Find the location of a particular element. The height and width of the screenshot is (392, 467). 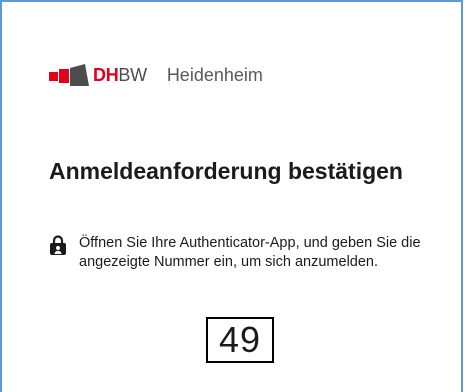

brand-location: Heidenheim is located at coordinates (214, 74).